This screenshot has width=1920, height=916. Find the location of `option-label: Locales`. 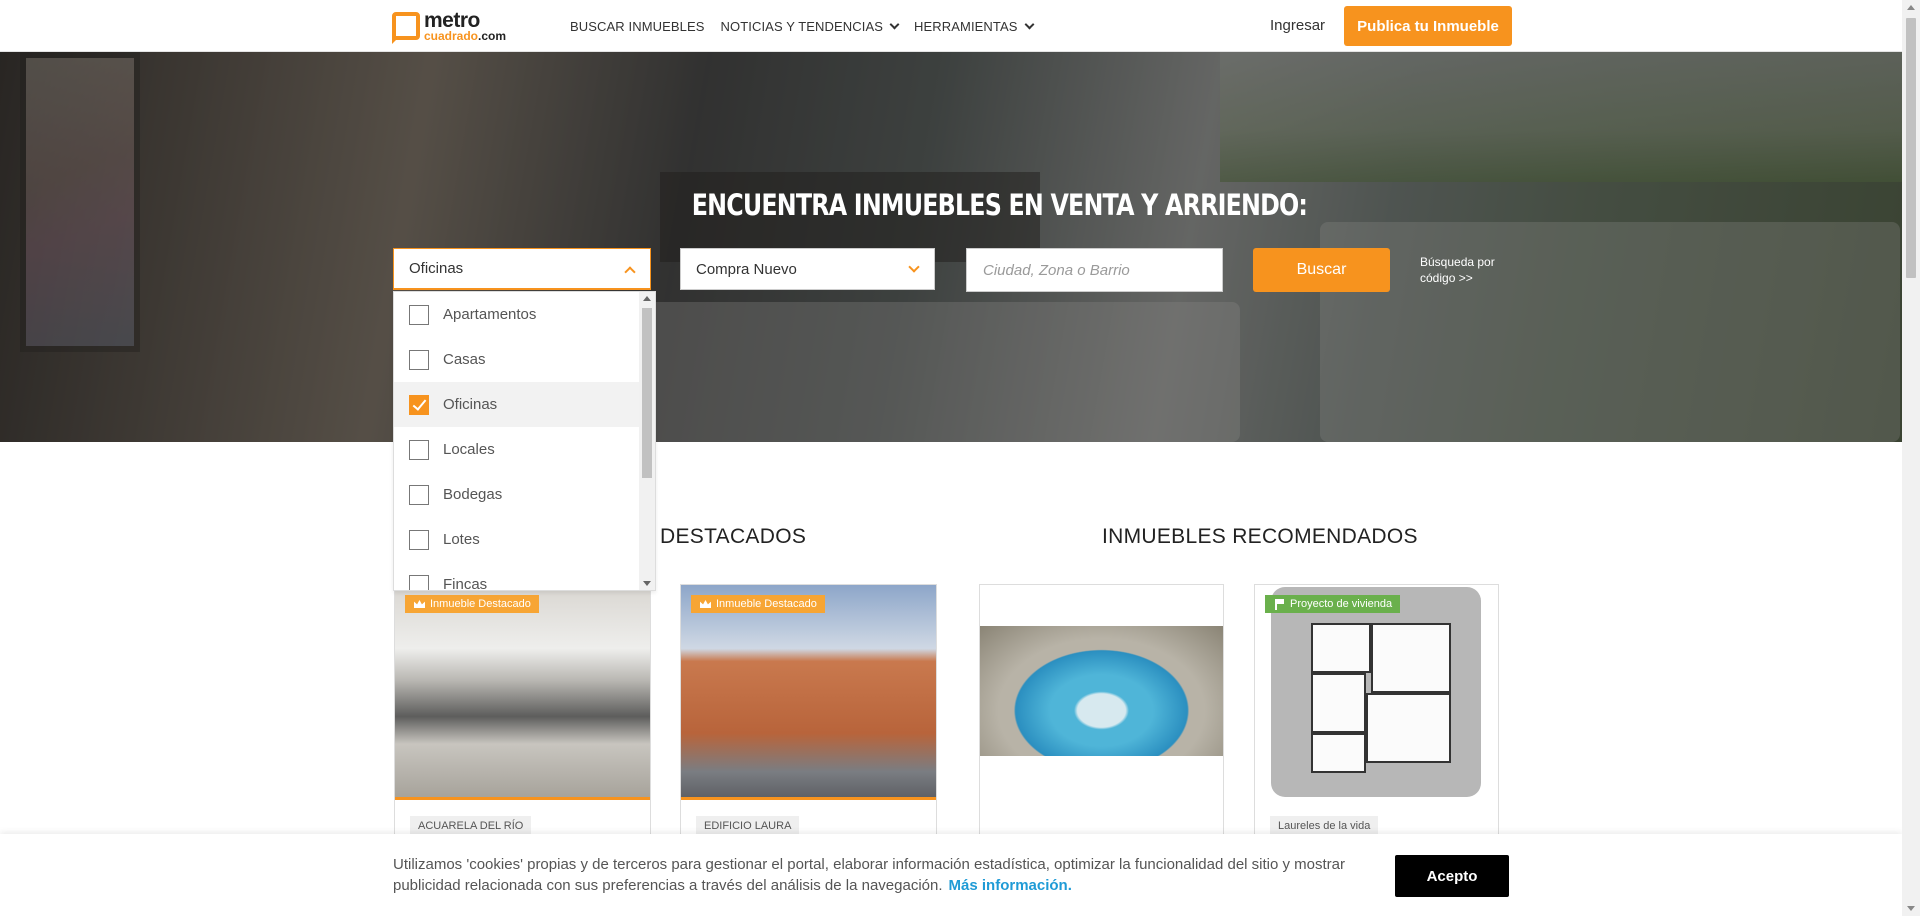

option-label: Locales is located at coordinates (469, 449).